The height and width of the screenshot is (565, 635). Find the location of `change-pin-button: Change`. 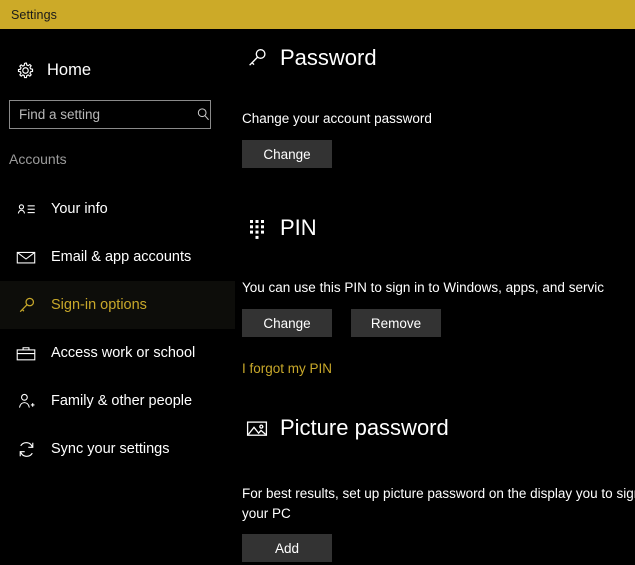

change-pin-button: Change is located at coordinates (287, 323).